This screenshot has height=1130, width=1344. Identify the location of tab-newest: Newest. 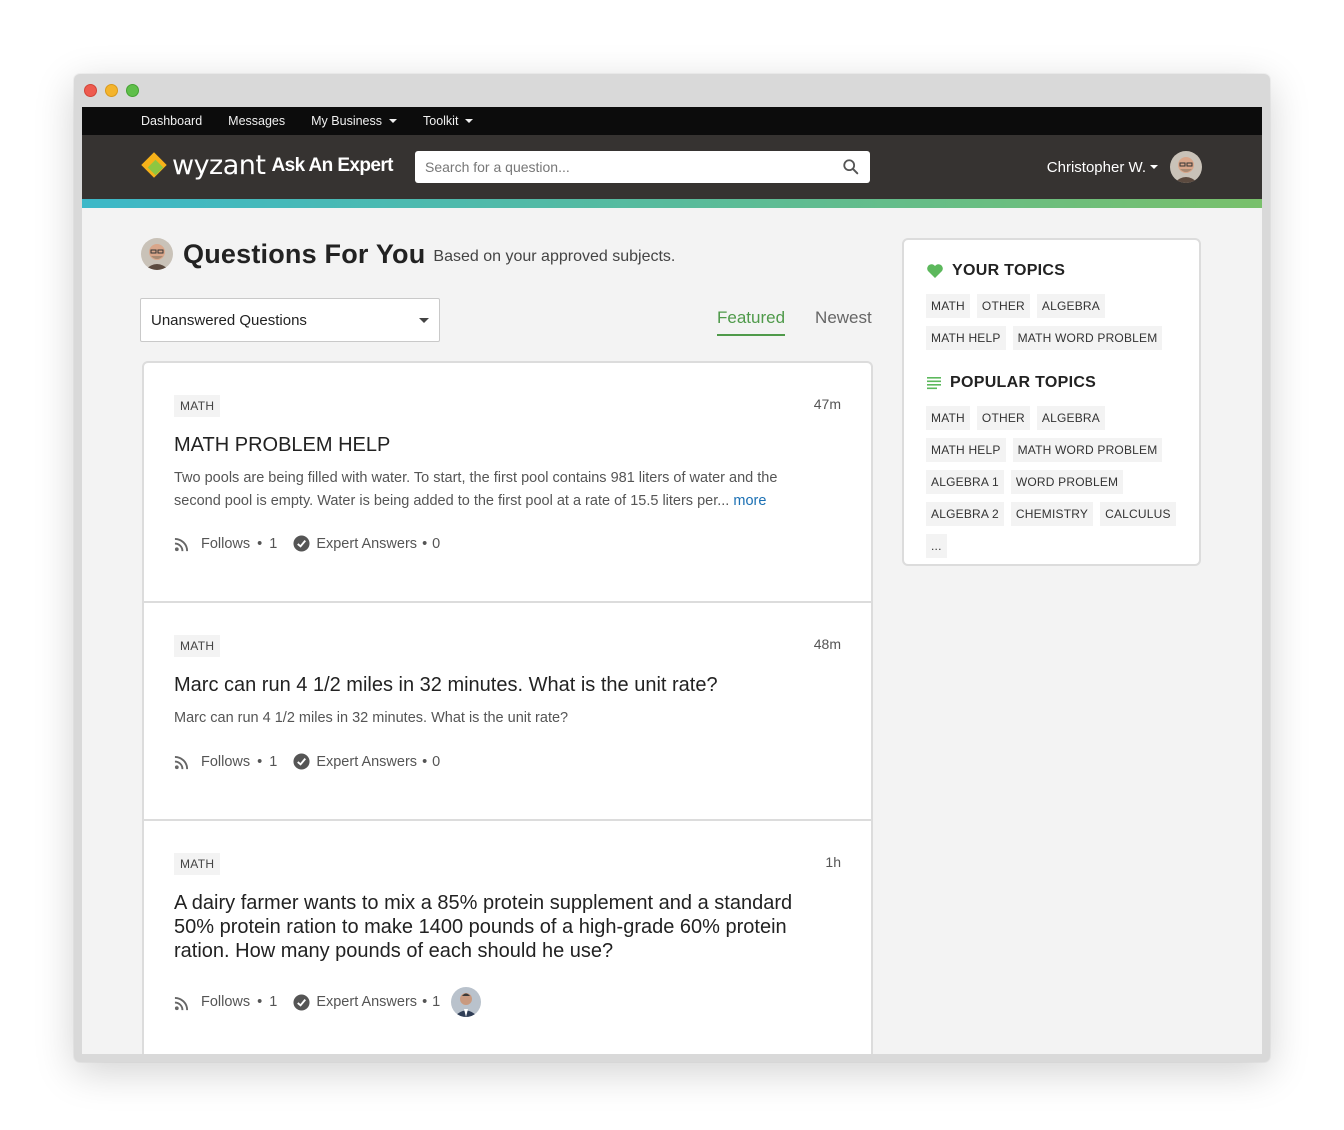
(843, 322).